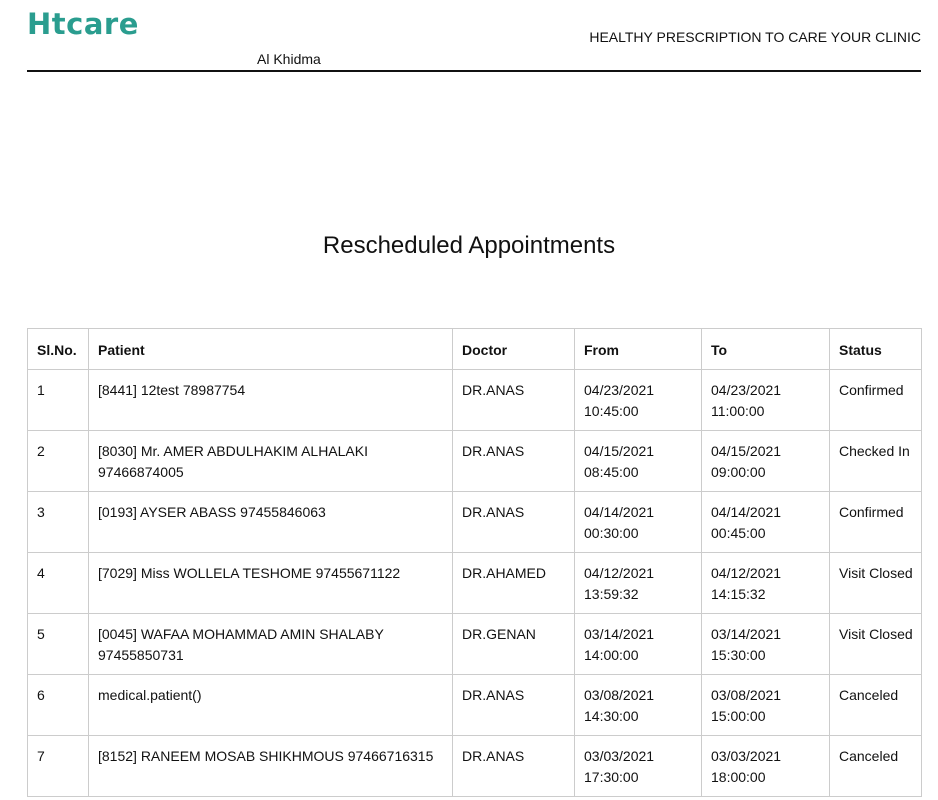 The image size is (938, 800). Describe the element at coordinates (765, 461) in the screenshot. I see `cell-to: 04/15/2021 09:00:00` at that location.